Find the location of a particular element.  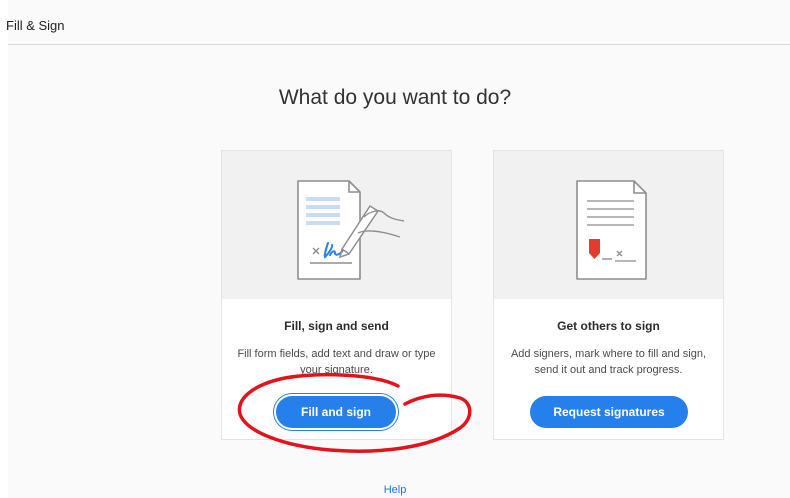

request-signatures-button: Request signatures is located at coordinates (609, 412).